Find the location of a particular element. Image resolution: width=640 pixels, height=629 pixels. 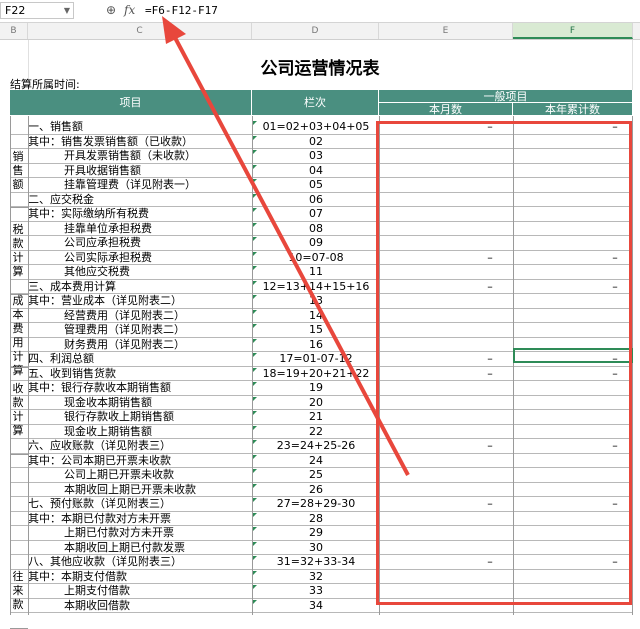

arrow-head-icon is located at coordinates (174, 30).